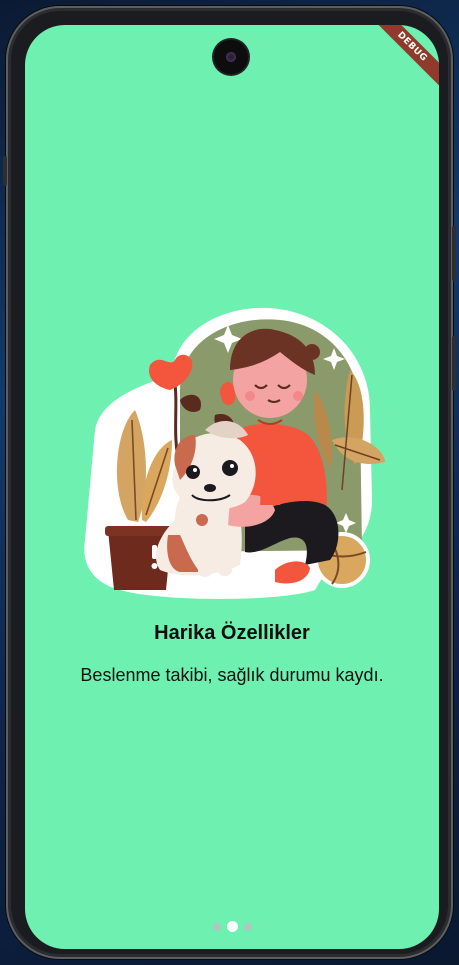  What do you see at coordinates (454, 363) in the screenshot?
I see `power-button` at bounding box center [454, 363].